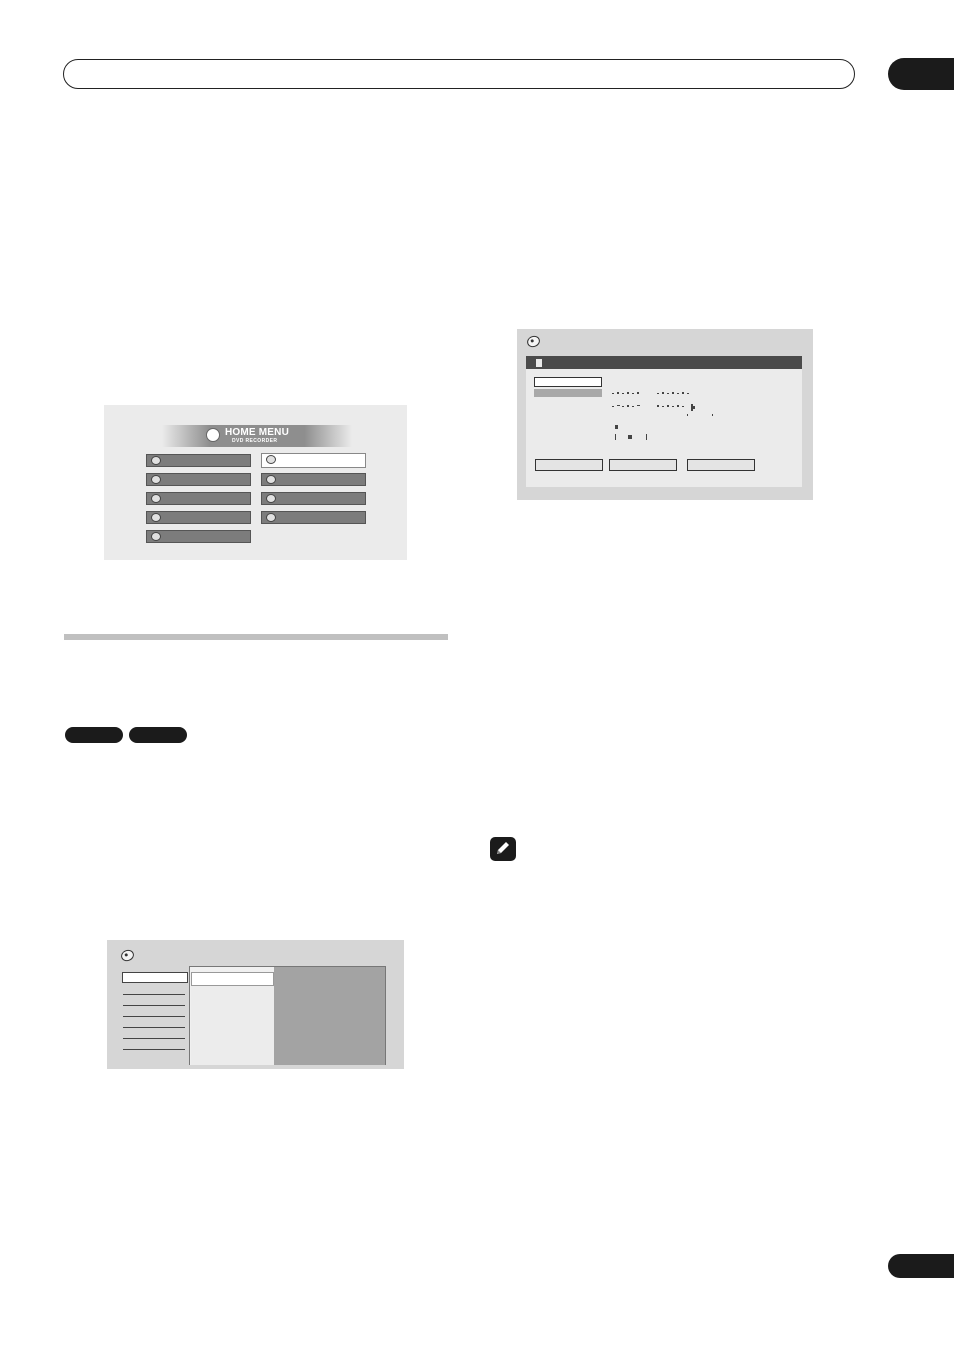 The height and width of the screenshot is (1354, 954). What do you see at coordinates (257, 432) in the screenshot?
I see `home-menu-title: HOME MENU` at bounding box center [257, 432].